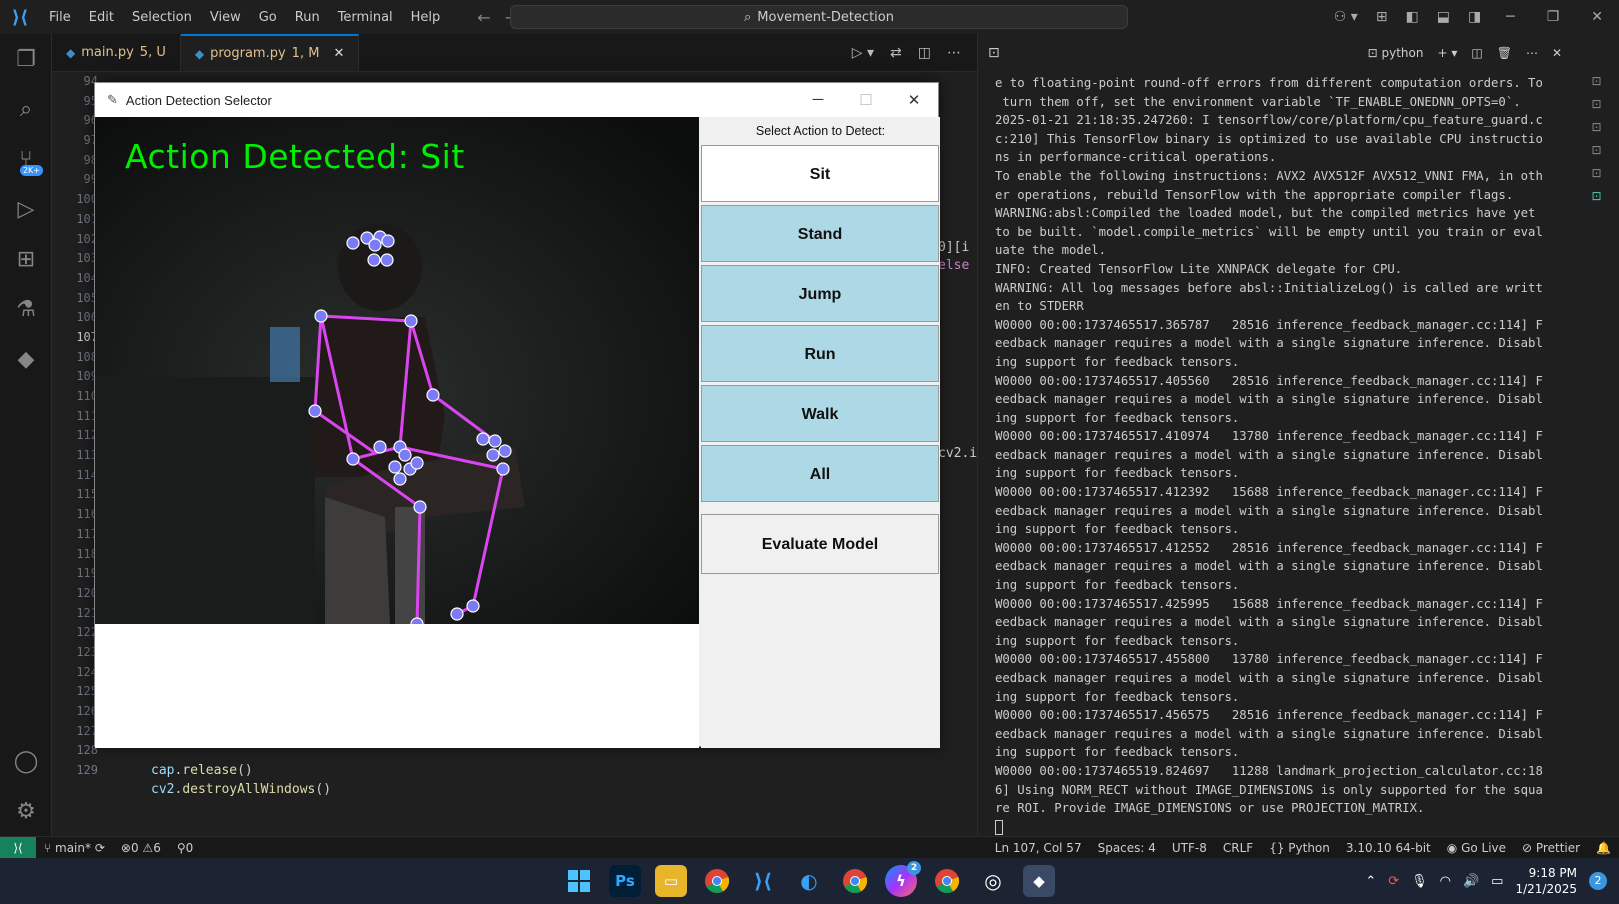 This screenshot has width=1619, height=904. What do you see at coordinates (1370, 881) in the screenshot?
I see `tray-chevron-icon: ⌃` at bounding box center [1370, 881].